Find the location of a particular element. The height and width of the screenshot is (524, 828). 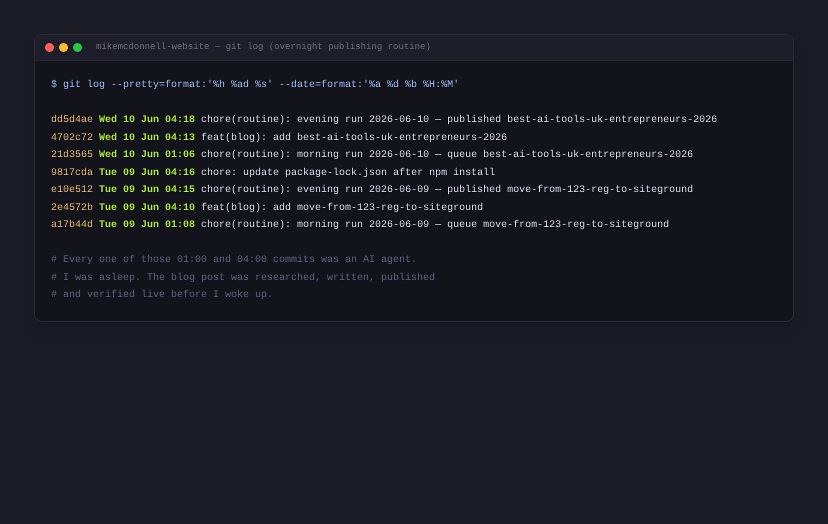

commit-message: chore(routine): evening run 2026-06-10 — published best-ai-tools-uk-entrepreneurs-2026 is located at coordinates (459, 121).